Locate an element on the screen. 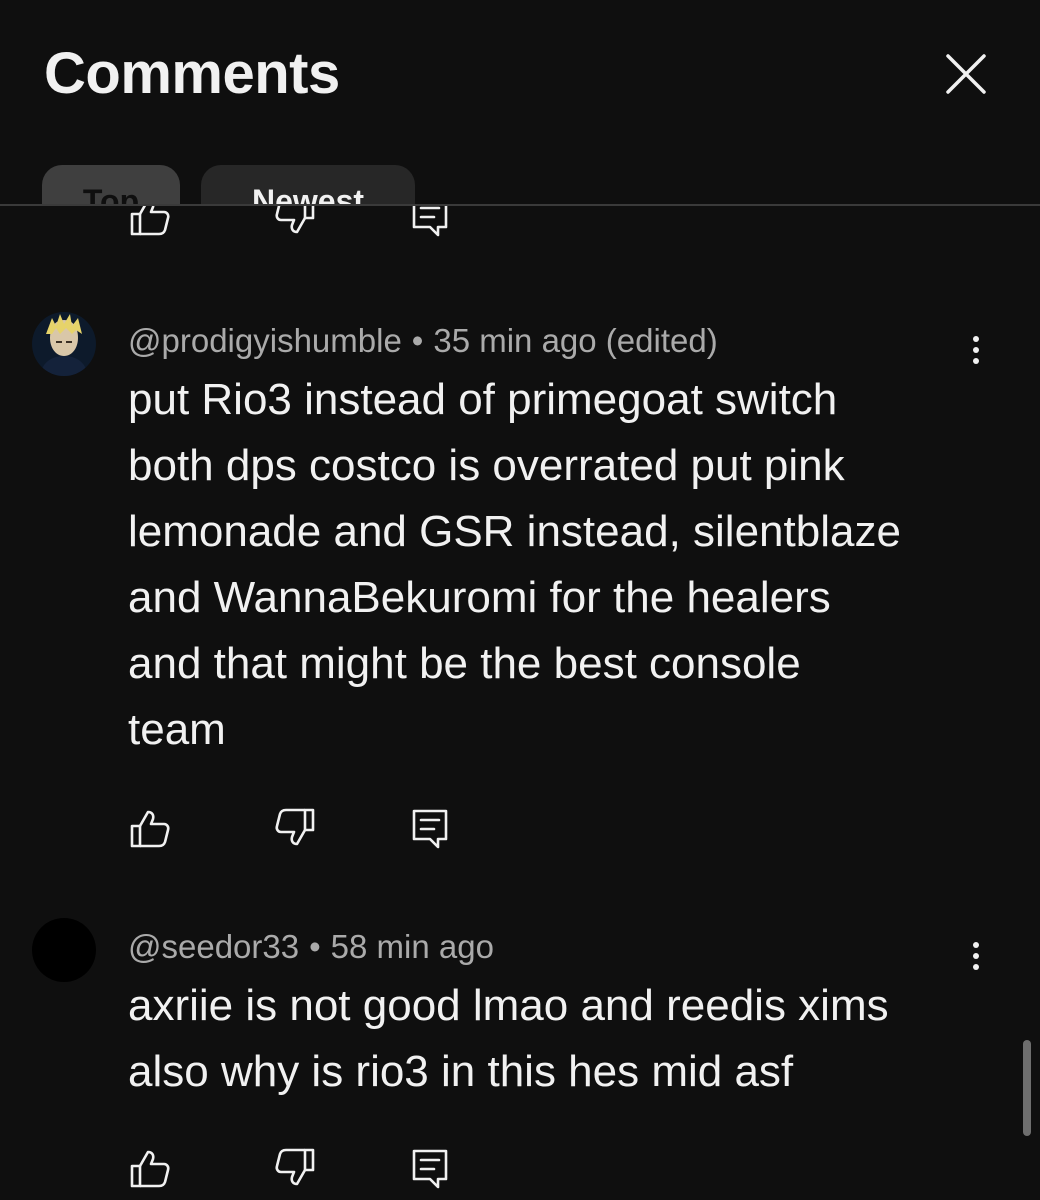 This screenshot has width=1040, height=1200. tab-newest: Newest is located at coordinates (308, 185).